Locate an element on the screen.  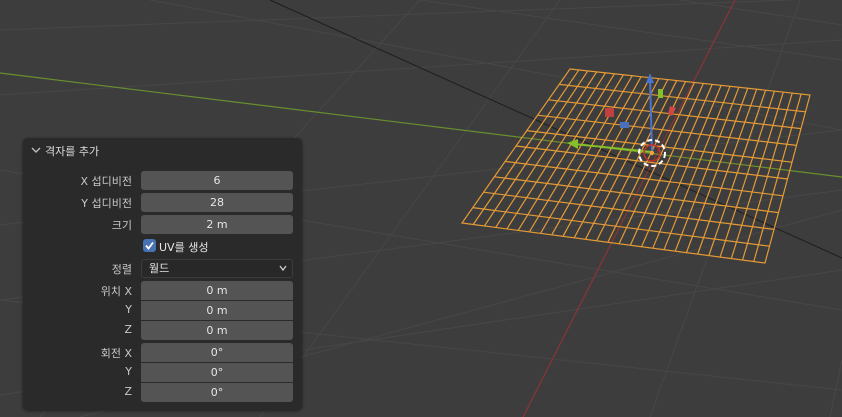
generate-uvs-row: UV를 생성 is located at coordinates (162, 246).